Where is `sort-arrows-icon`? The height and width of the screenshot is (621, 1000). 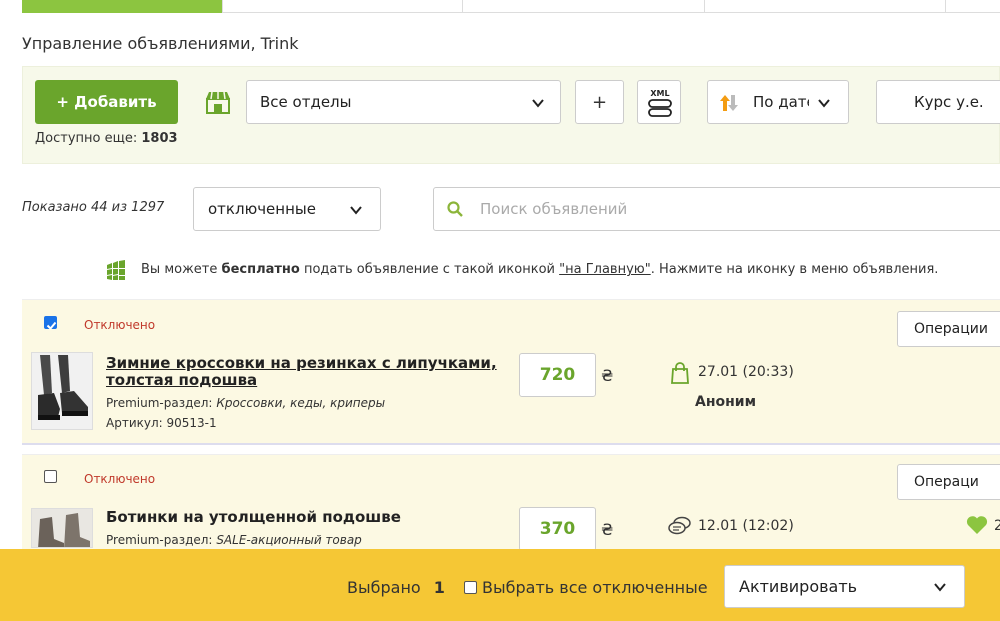
sort-arrows-icon is located at coordinates (729, 103).